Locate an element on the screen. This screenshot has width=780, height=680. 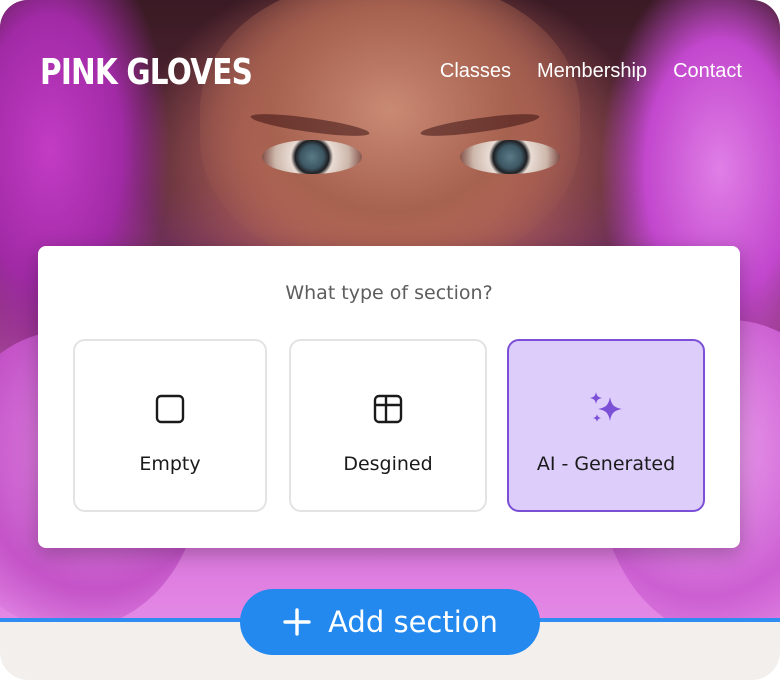
nav-contact: Contact is located at coordinates (707, 71).